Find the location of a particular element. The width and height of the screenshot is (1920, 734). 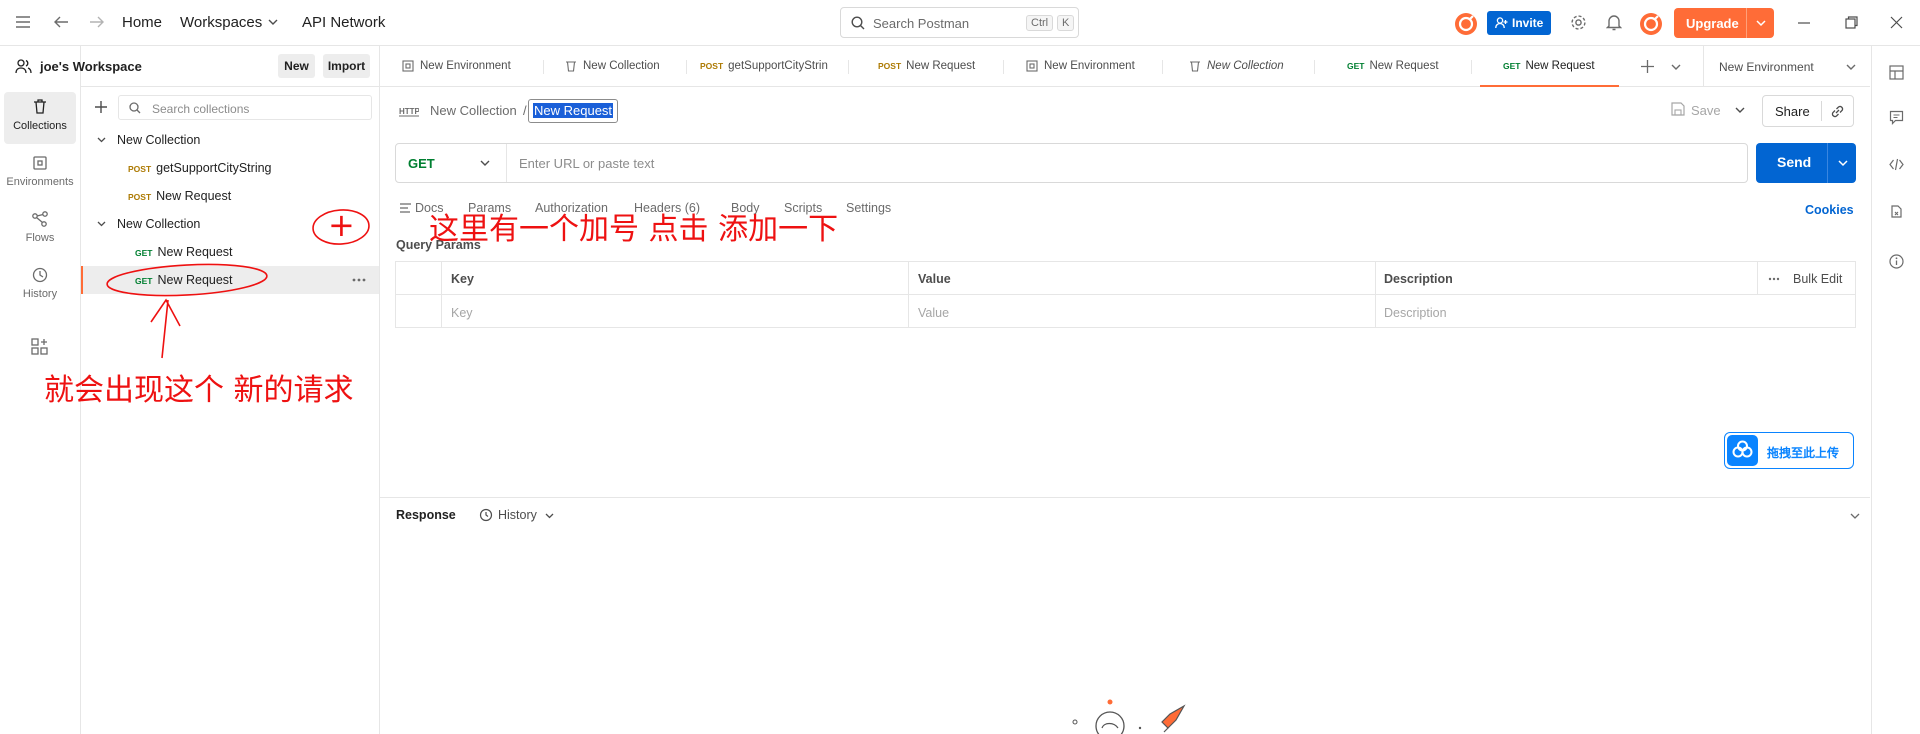

annotation-row-circle is located at coordinates (187, 280).